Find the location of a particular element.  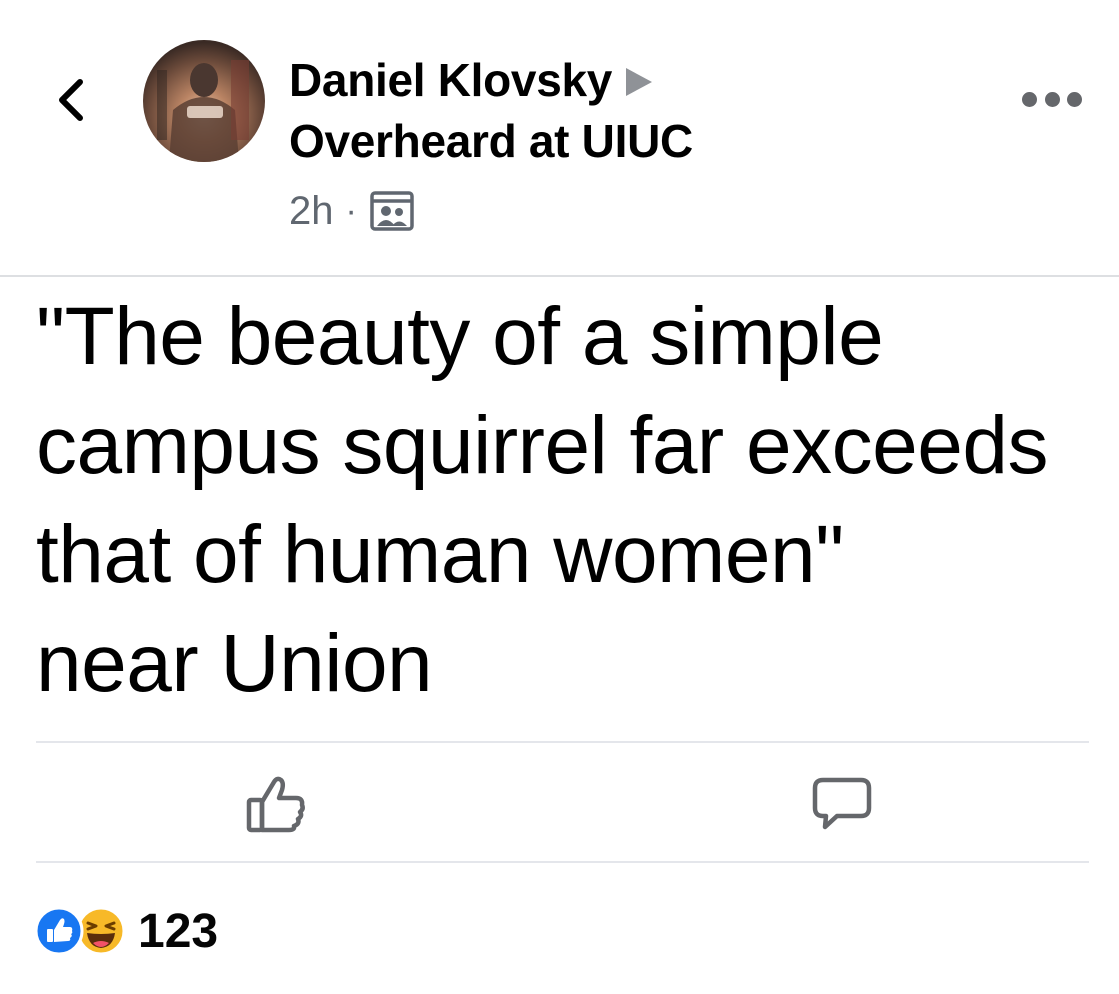

author-name: Daniel Klovsky is located at coordinates (450, 80).